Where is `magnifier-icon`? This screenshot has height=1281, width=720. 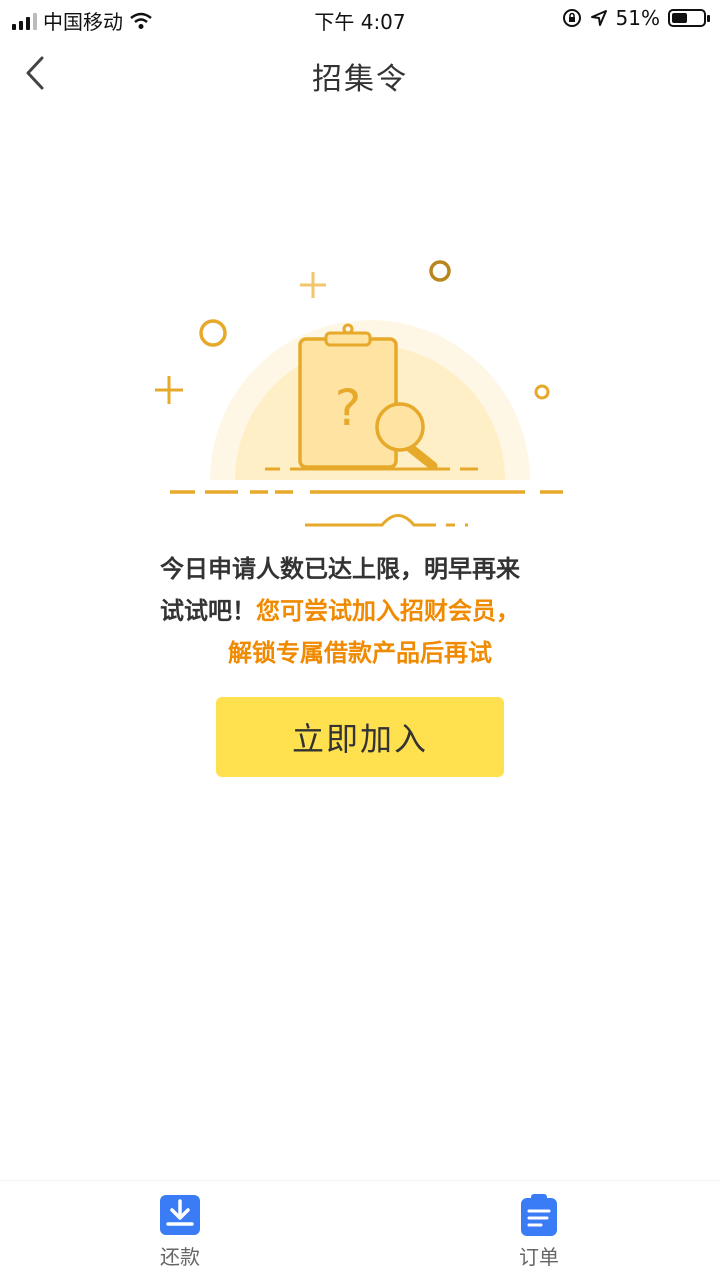
magnifier-icon is located at coordinates (400, 427).